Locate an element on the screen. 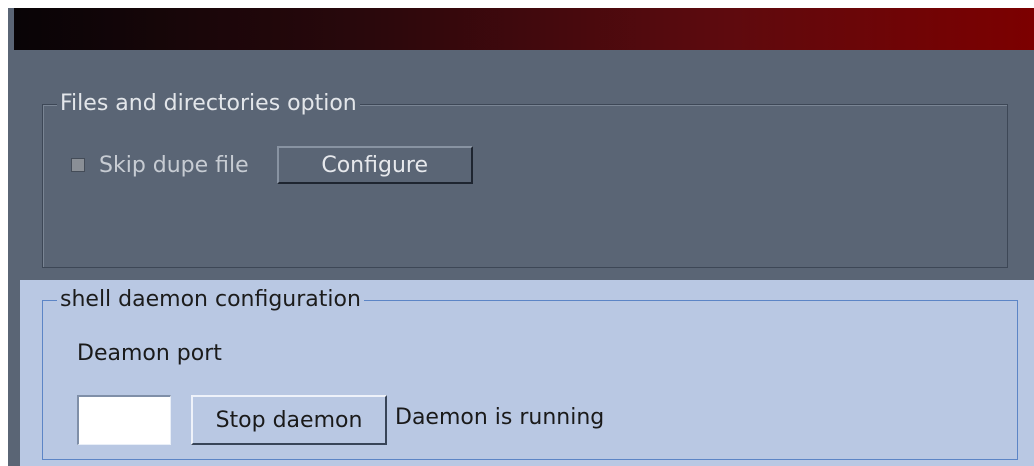 The width and height of the screenshot is (1034, 466). stop-daemon-button: Stop daemon is located at coordinates (289, 420).